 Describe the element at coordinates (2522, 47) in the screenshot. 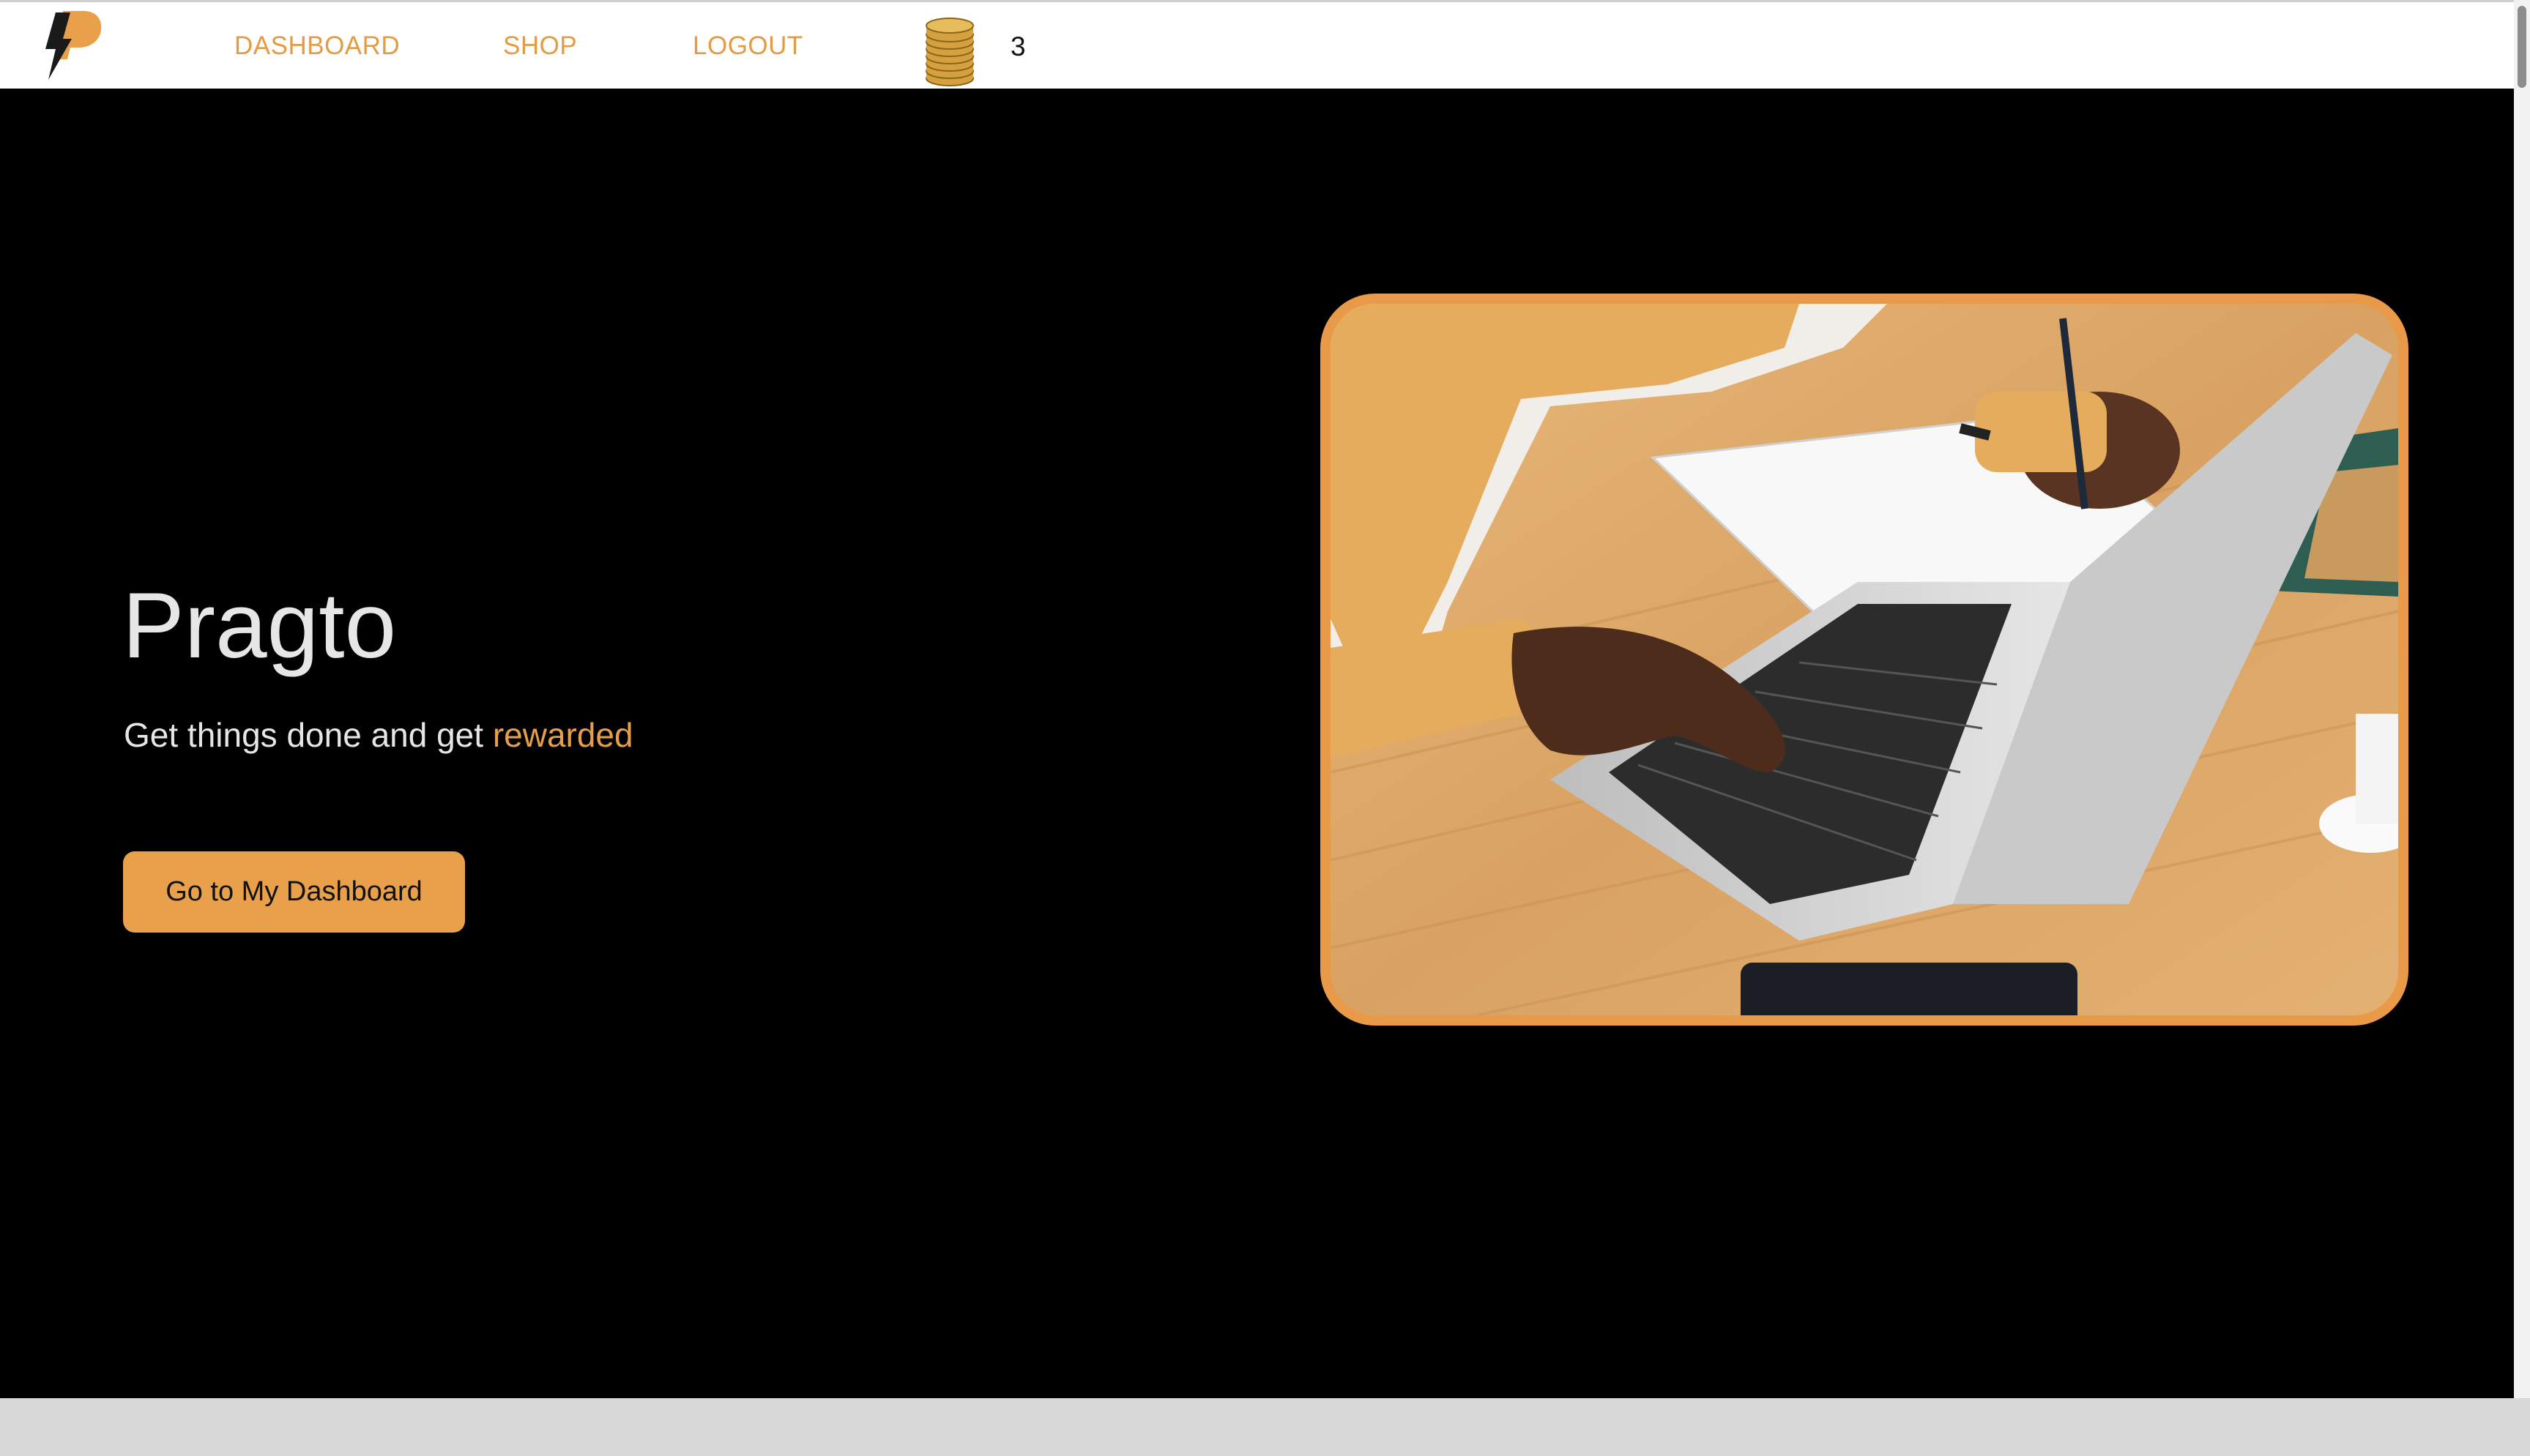

I see `scrollbar-thumb` at that location.